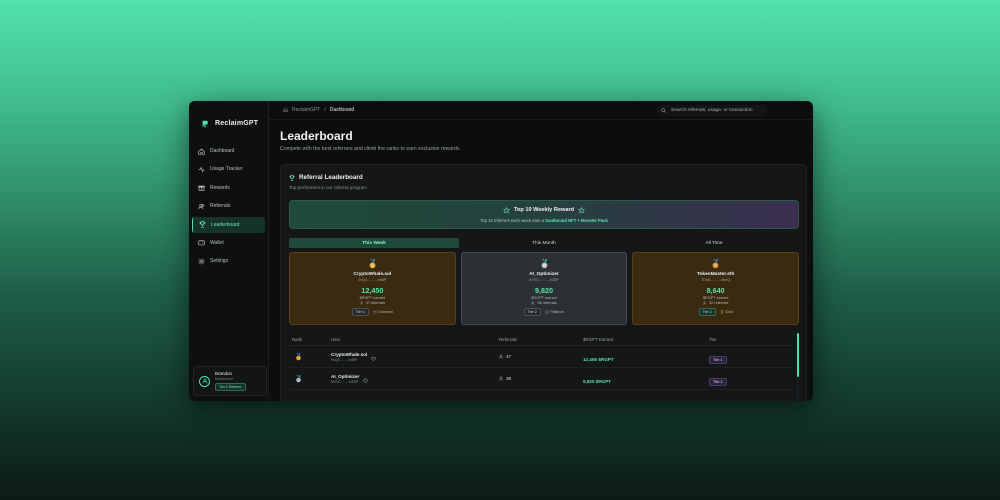  Describe the element at coordinates (718, 381) in the screenshot. I see `row-tier: Tier 2` at that location.